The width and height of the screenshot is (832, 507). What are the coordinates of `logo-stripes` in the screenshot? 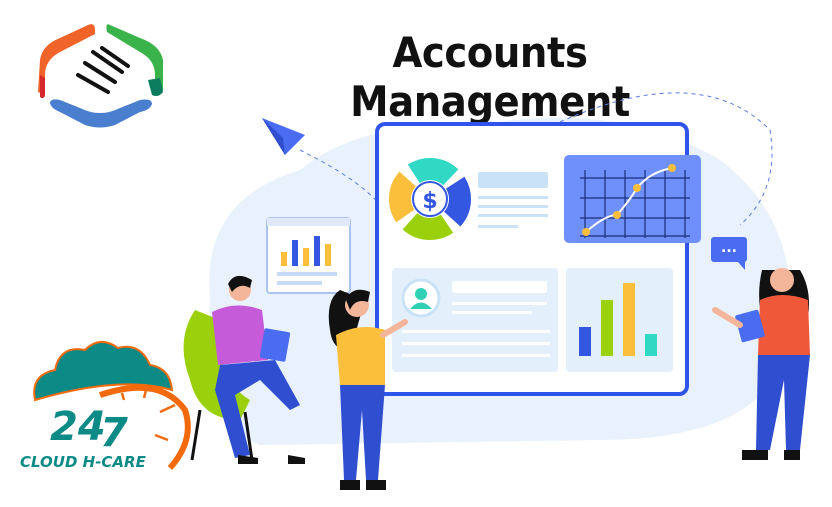 It's located at (103, 70).